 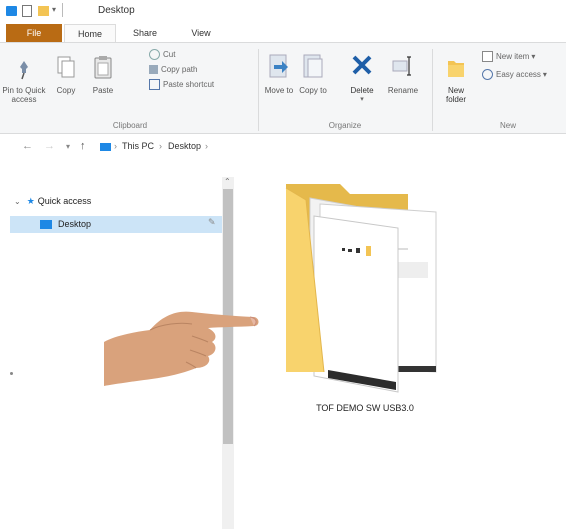 I want to click on rename-icon, so click(x=401, y=66).